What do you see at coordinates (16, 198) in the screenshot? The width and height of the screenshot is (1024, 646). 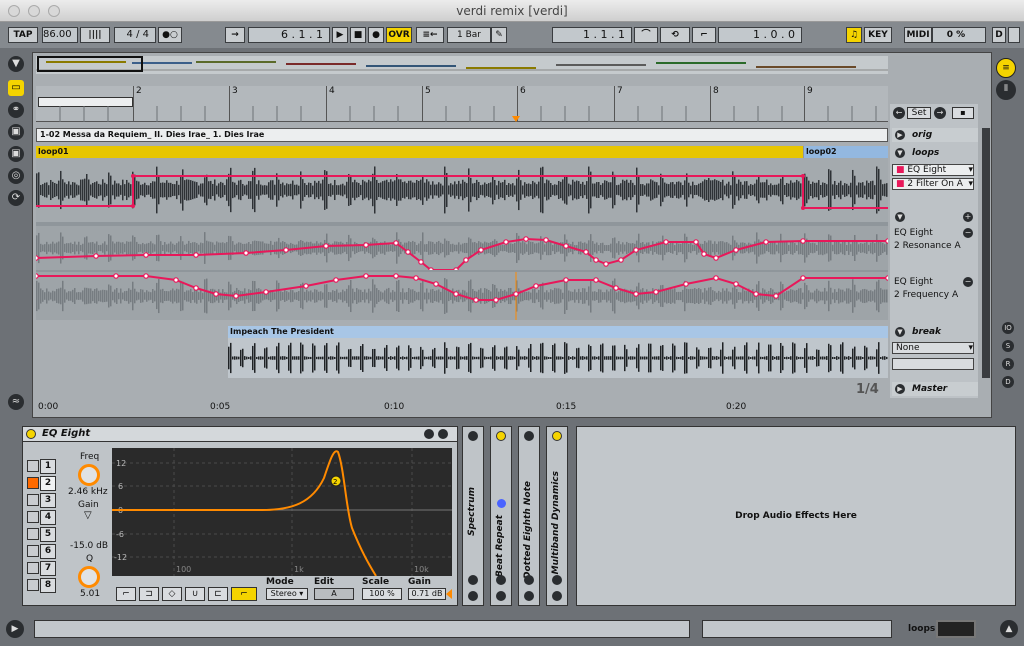 I see `clips-icon: ⟳` at bounding box center [16, 198].